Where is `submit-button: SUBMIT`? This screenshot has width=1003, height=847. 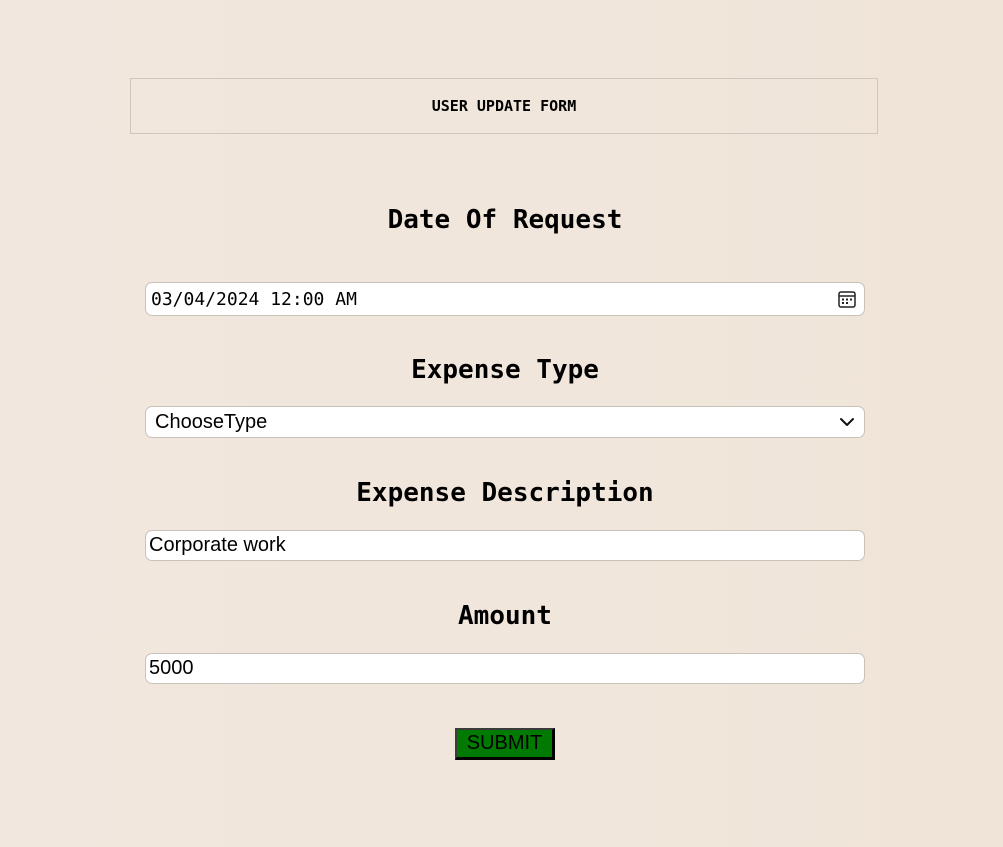
submit-button: SUBMIT is located at coordinates (505, 744).